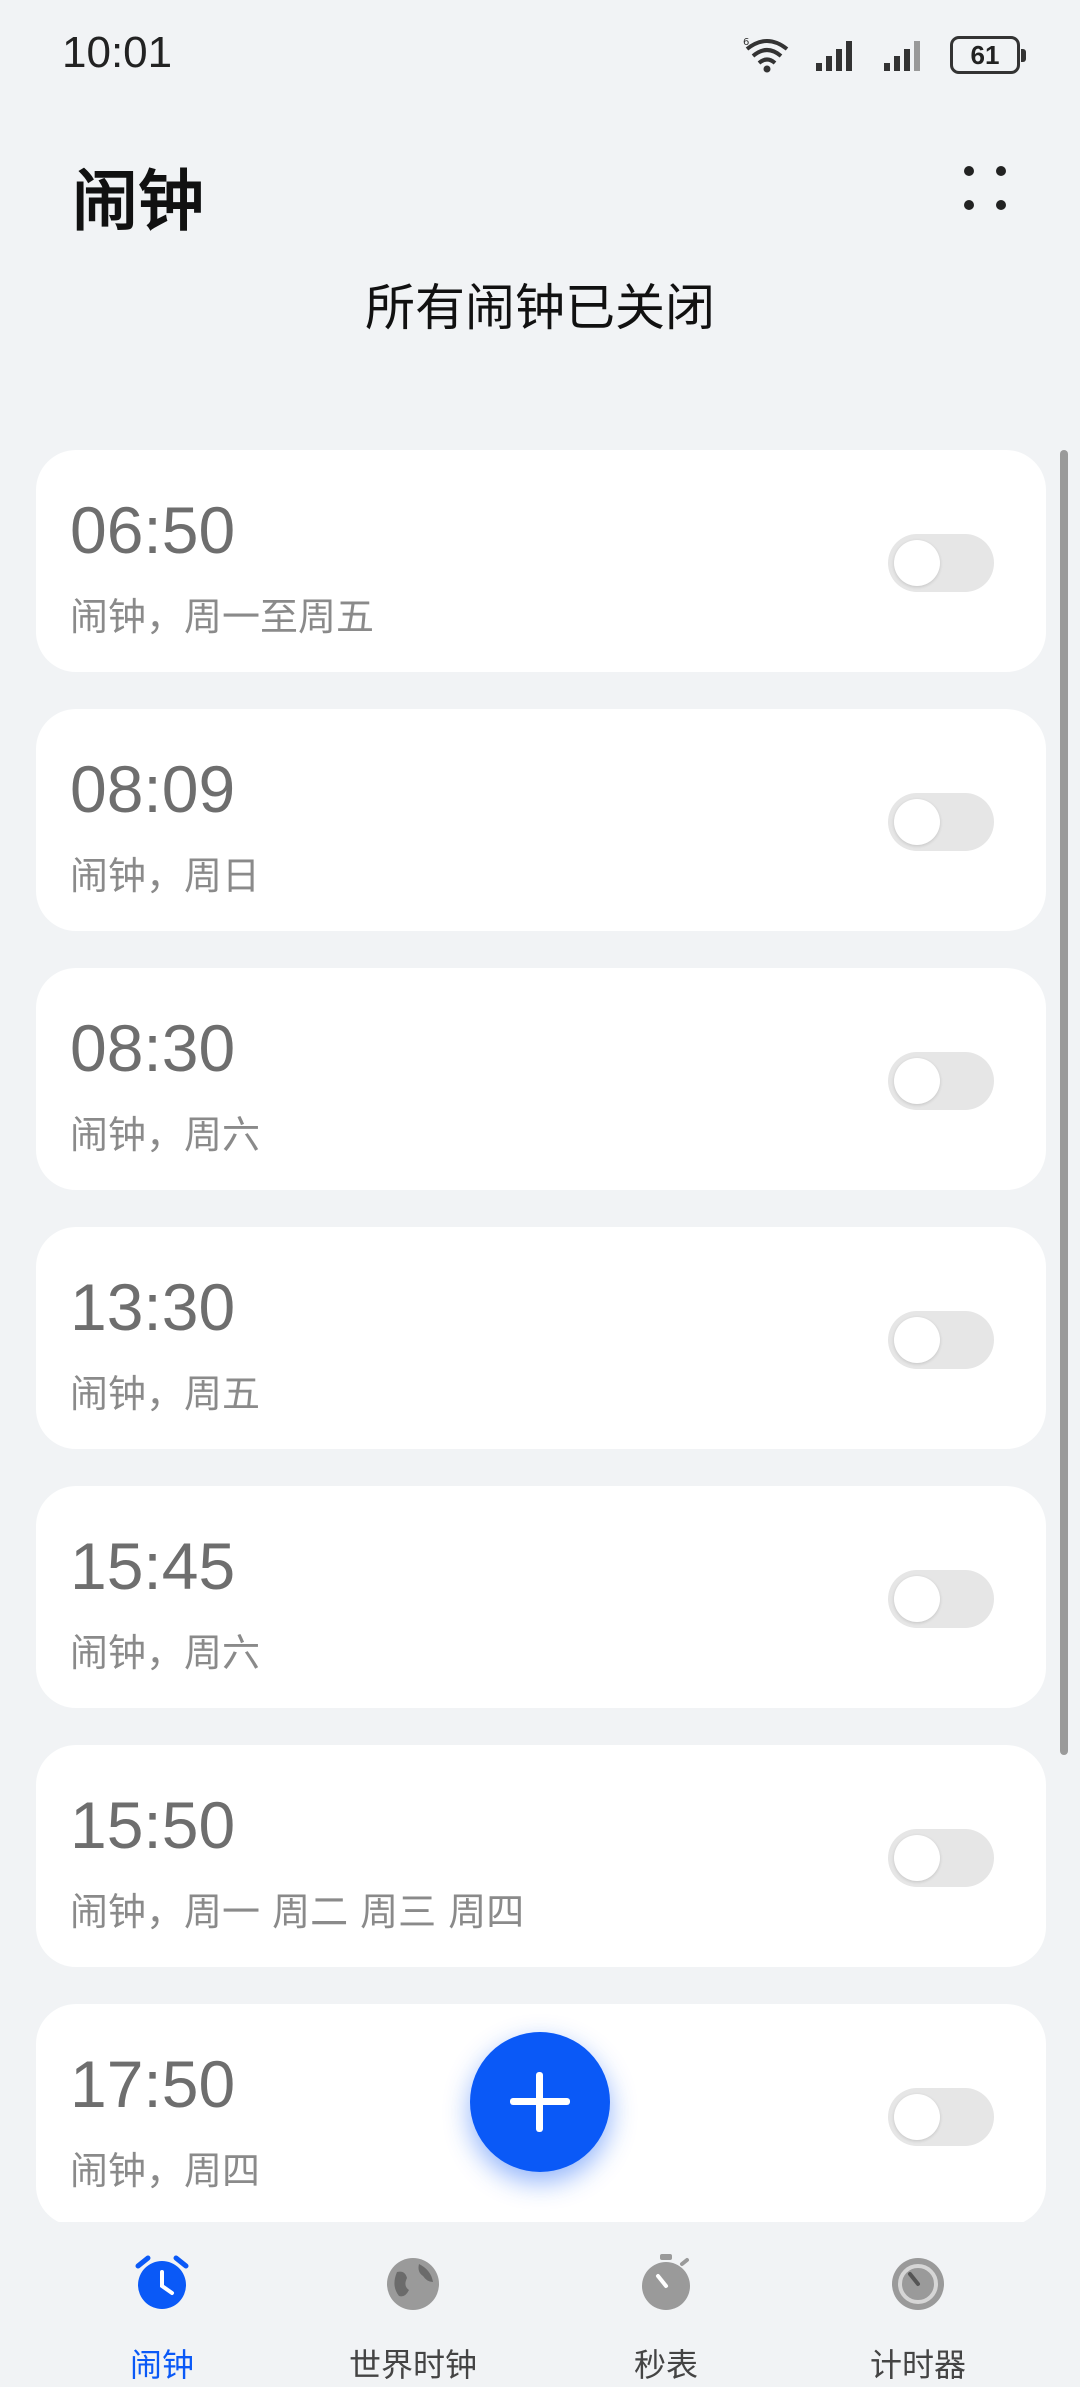 This screenshot has width=1080, height=2387. I want to click on tab-timer: 计时器, so click(918, 2304).